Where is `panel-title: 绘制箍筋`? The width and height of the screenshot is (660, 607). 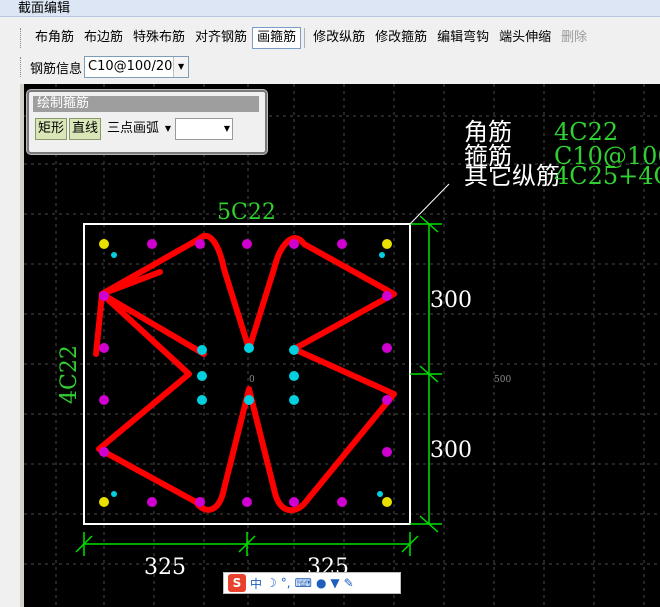 panel-title: 绘制箍筋 is located at coordinates (146, 104).